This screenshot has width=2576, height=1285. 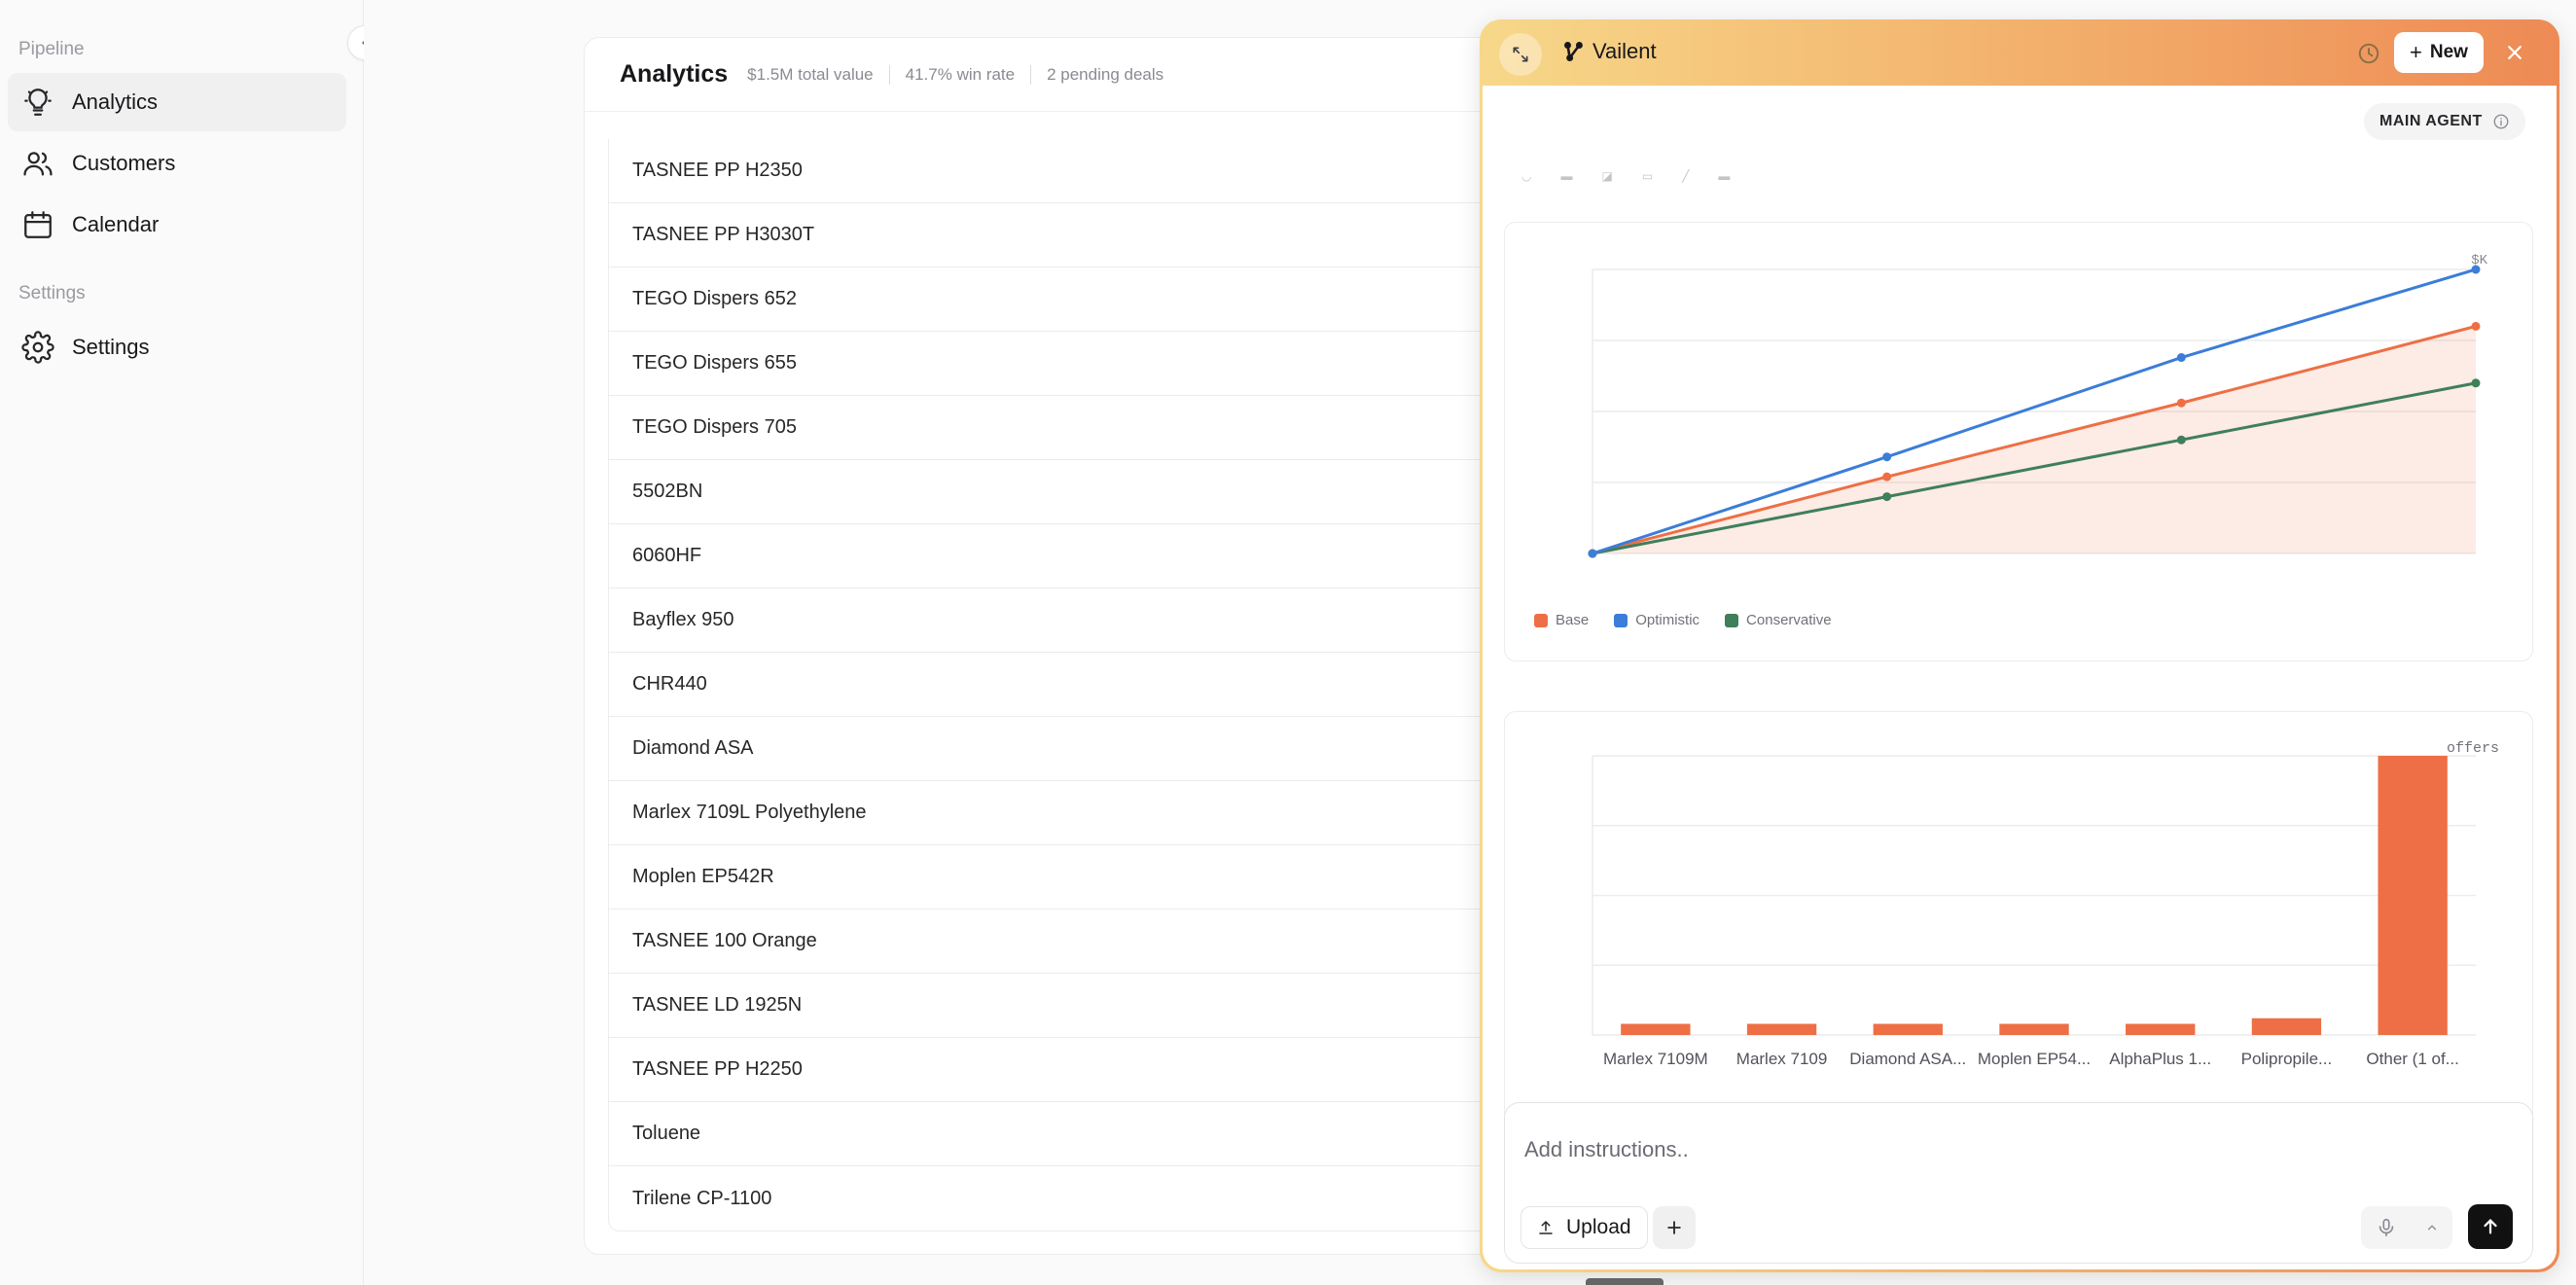 What do you see at coordinates (667, 491) in the screenshot?
I see `product-name: 5502BN` at bounding box center [667, 491].